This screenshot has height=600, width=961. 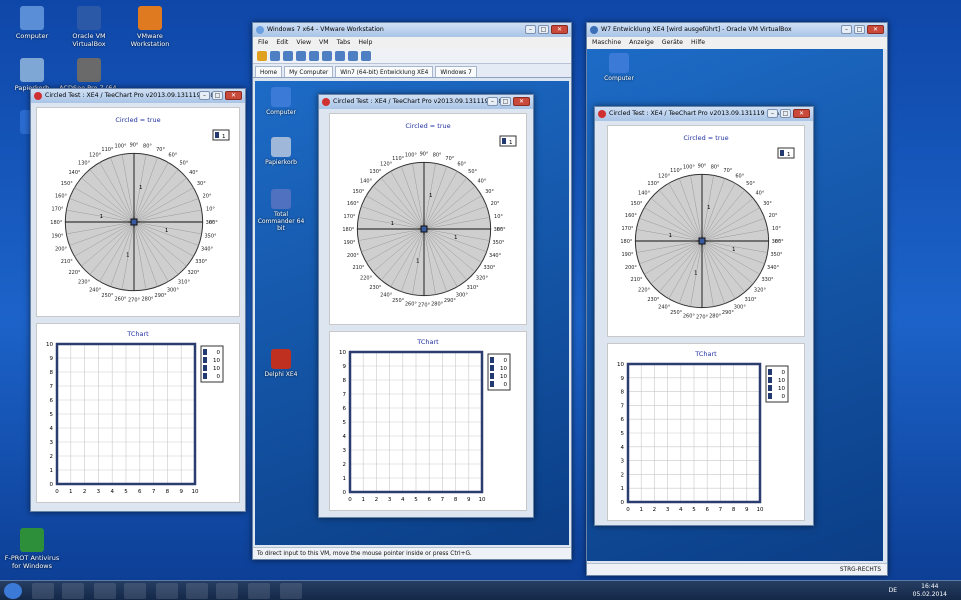 What do you see at coordinates (314, 56) in the screenshot?
I see `fullscreen-icon` at bounding box center [314, 56].